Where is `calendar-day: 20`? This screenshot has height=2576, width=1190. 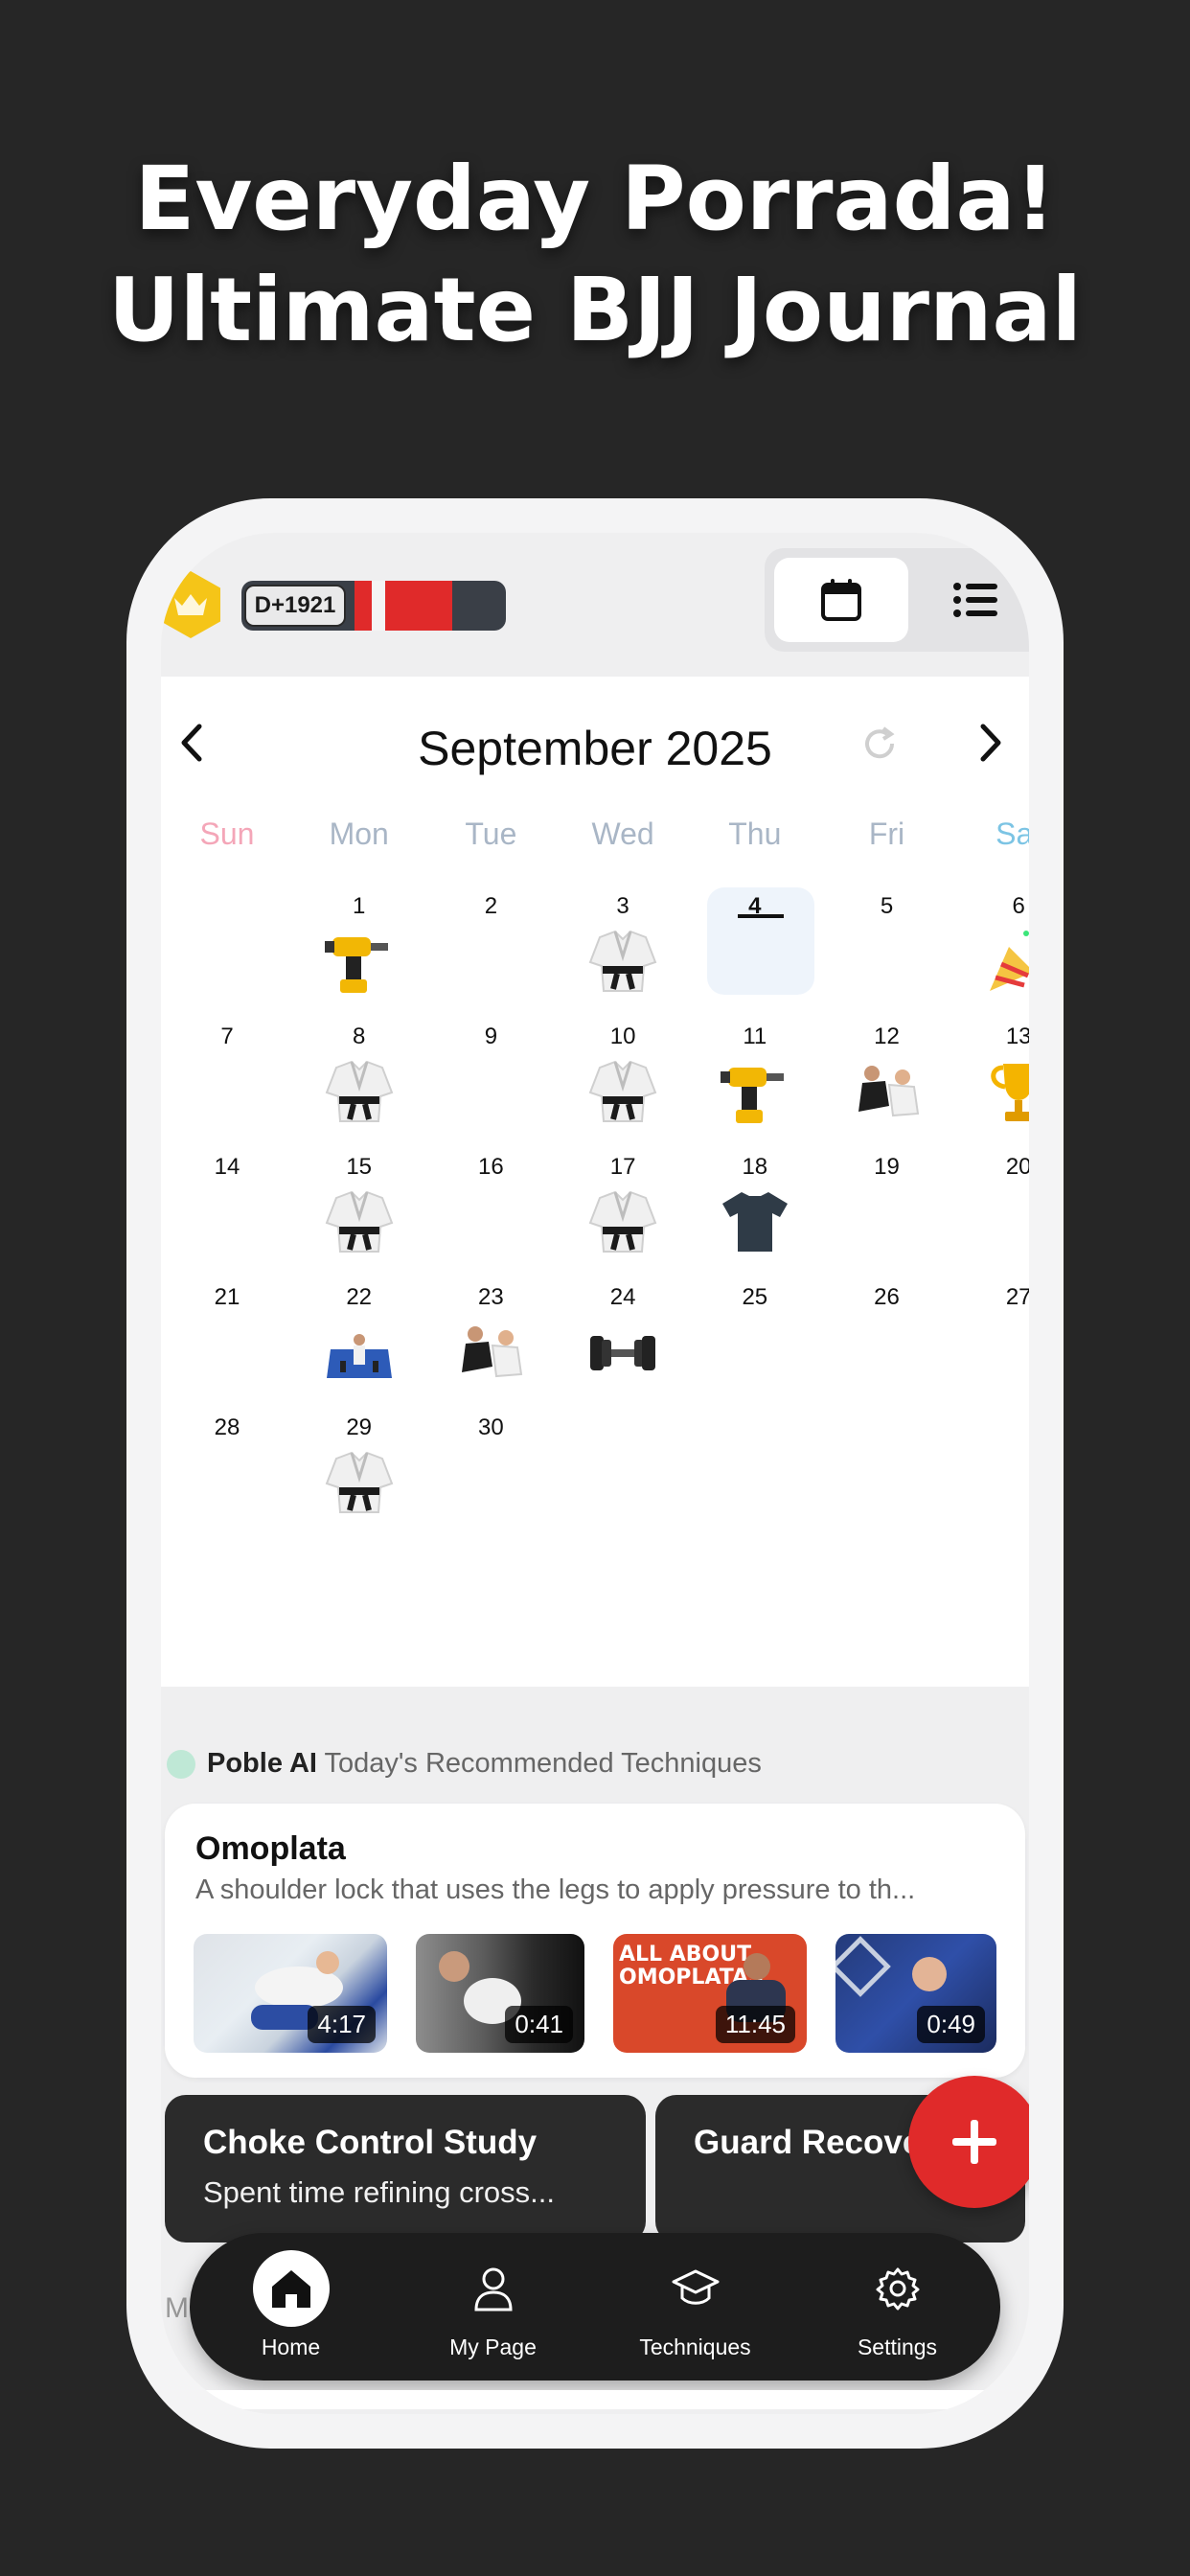 calendar-day: 20 is located at coordinates (990, 1210).